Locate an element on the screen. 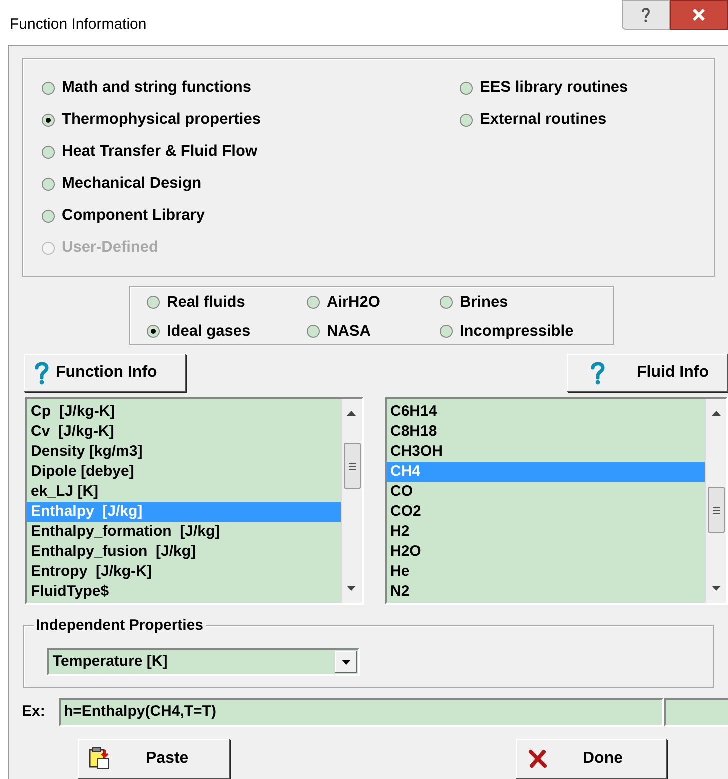  radio-label: Brines is located at coordinates (484, 302).